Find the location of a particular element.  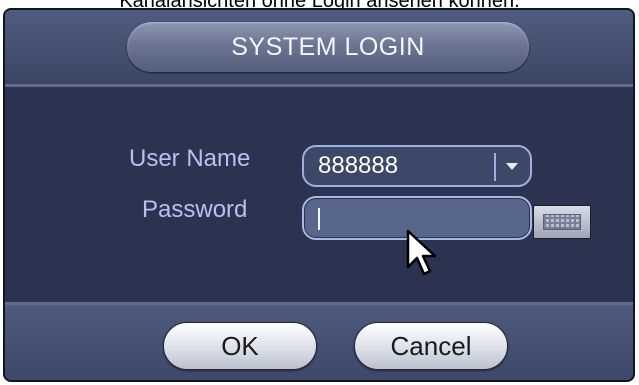

chevron-down-icon is located at coordinates (512, 166).